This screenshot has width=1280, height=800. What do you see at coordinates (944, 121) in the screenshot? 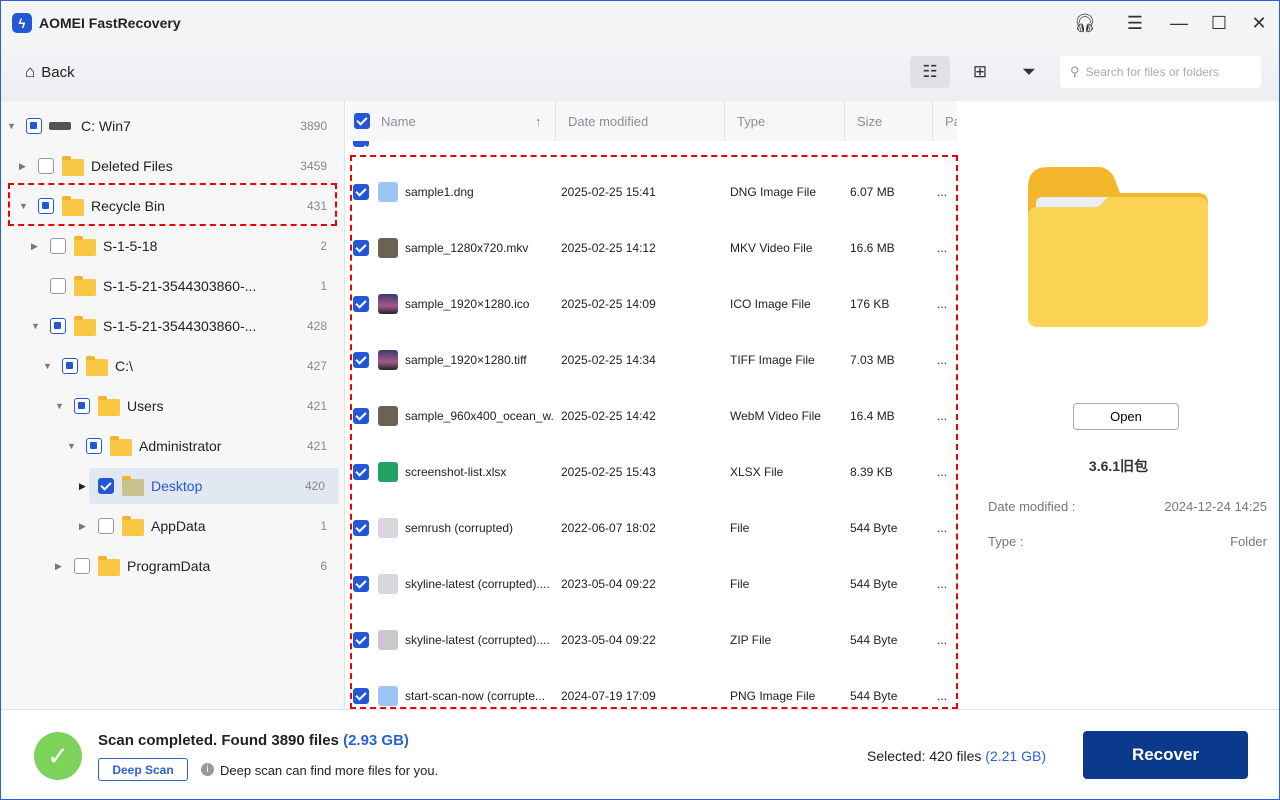
I see `column-path: Pa` at bounding box center [944, 121].